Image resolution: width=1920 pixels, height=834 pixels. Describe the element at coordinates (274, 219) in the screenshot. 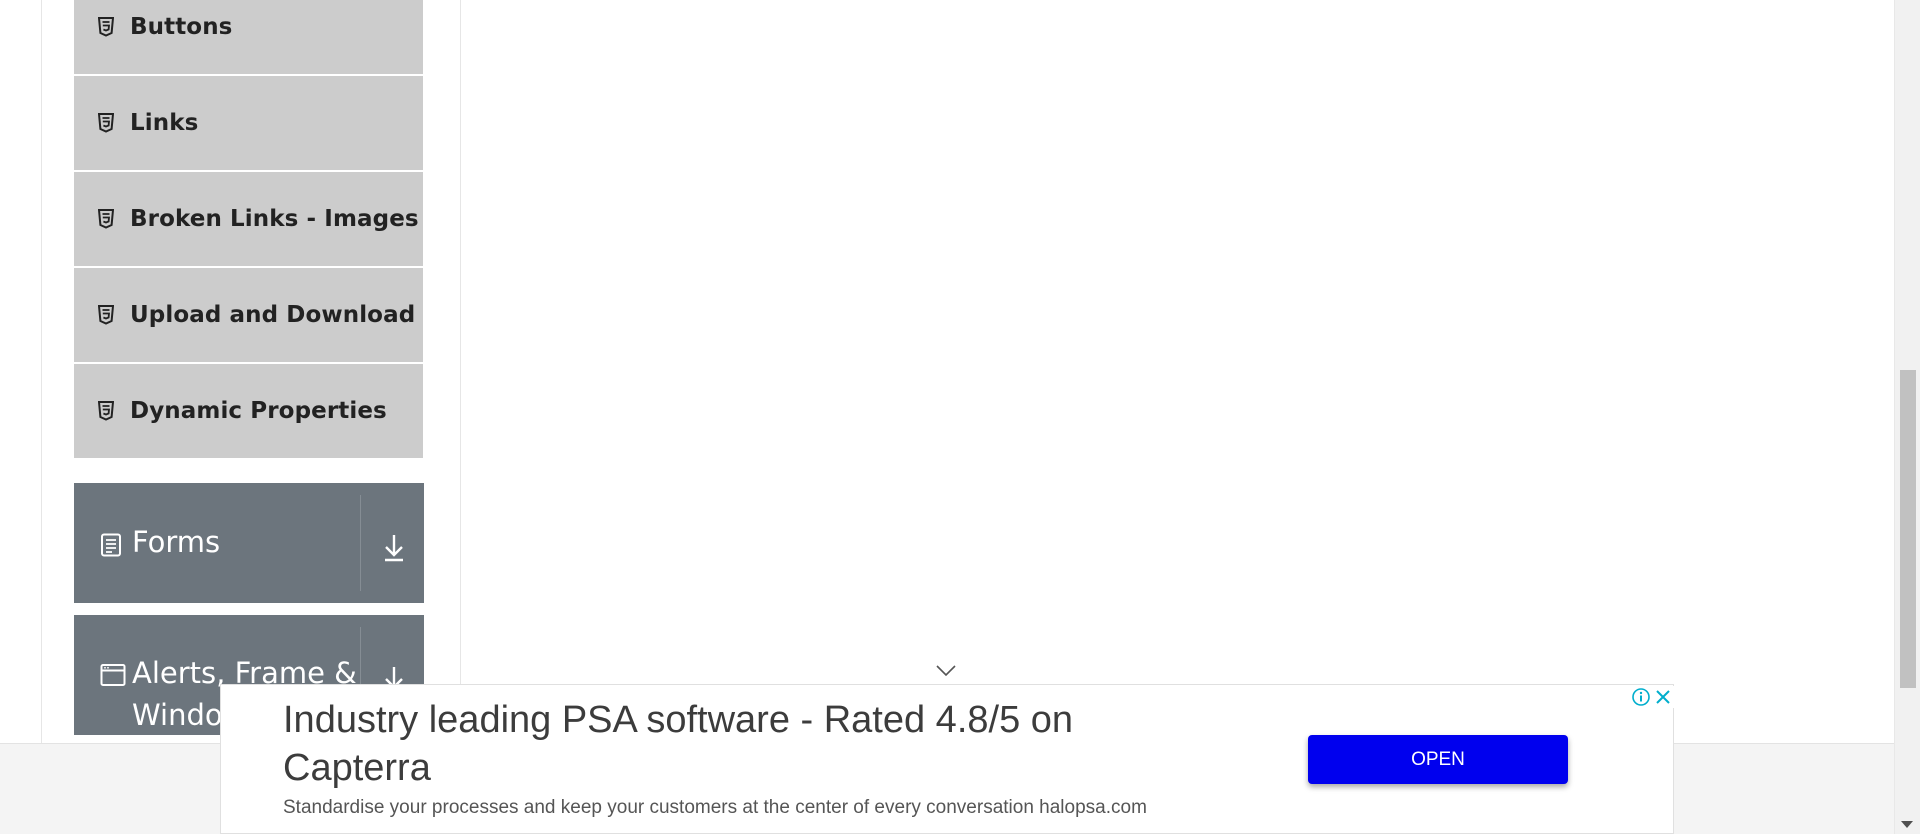

I see `menu-item-label: Broken Links - Images` at that location.